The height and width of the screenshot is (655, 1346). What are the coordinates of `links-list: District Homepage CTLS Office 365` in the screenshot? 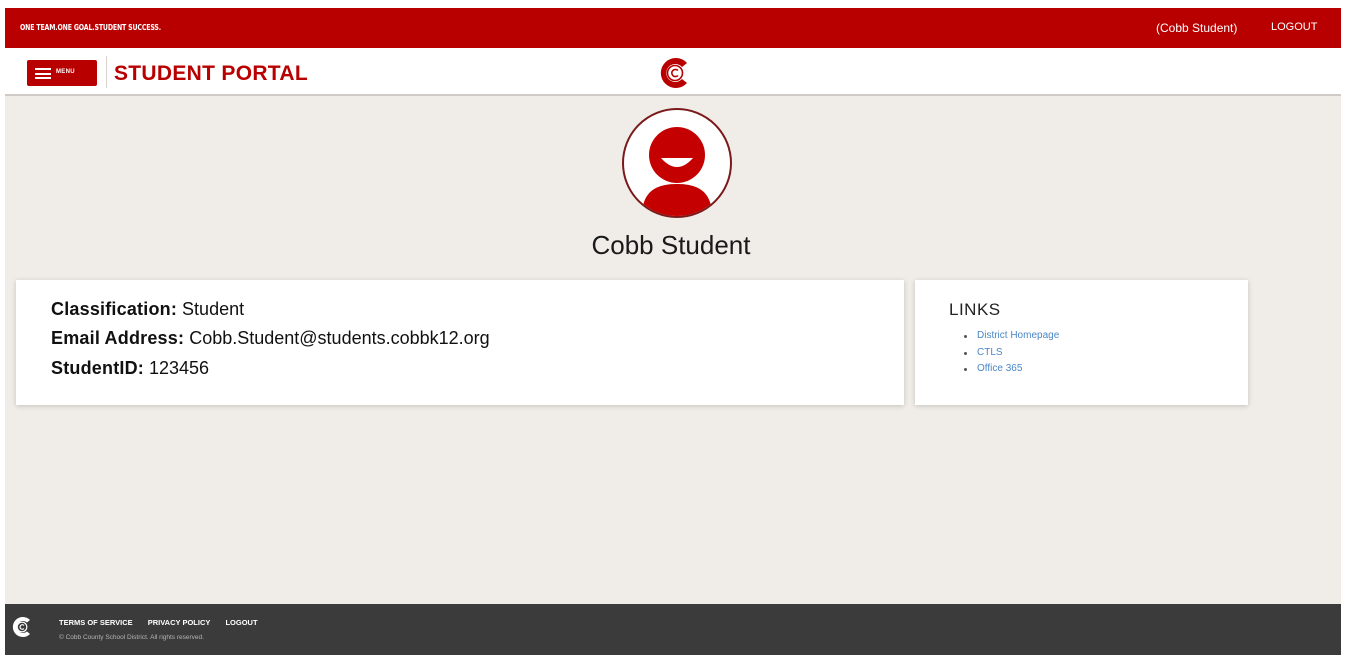 It's located at (1009, 353).